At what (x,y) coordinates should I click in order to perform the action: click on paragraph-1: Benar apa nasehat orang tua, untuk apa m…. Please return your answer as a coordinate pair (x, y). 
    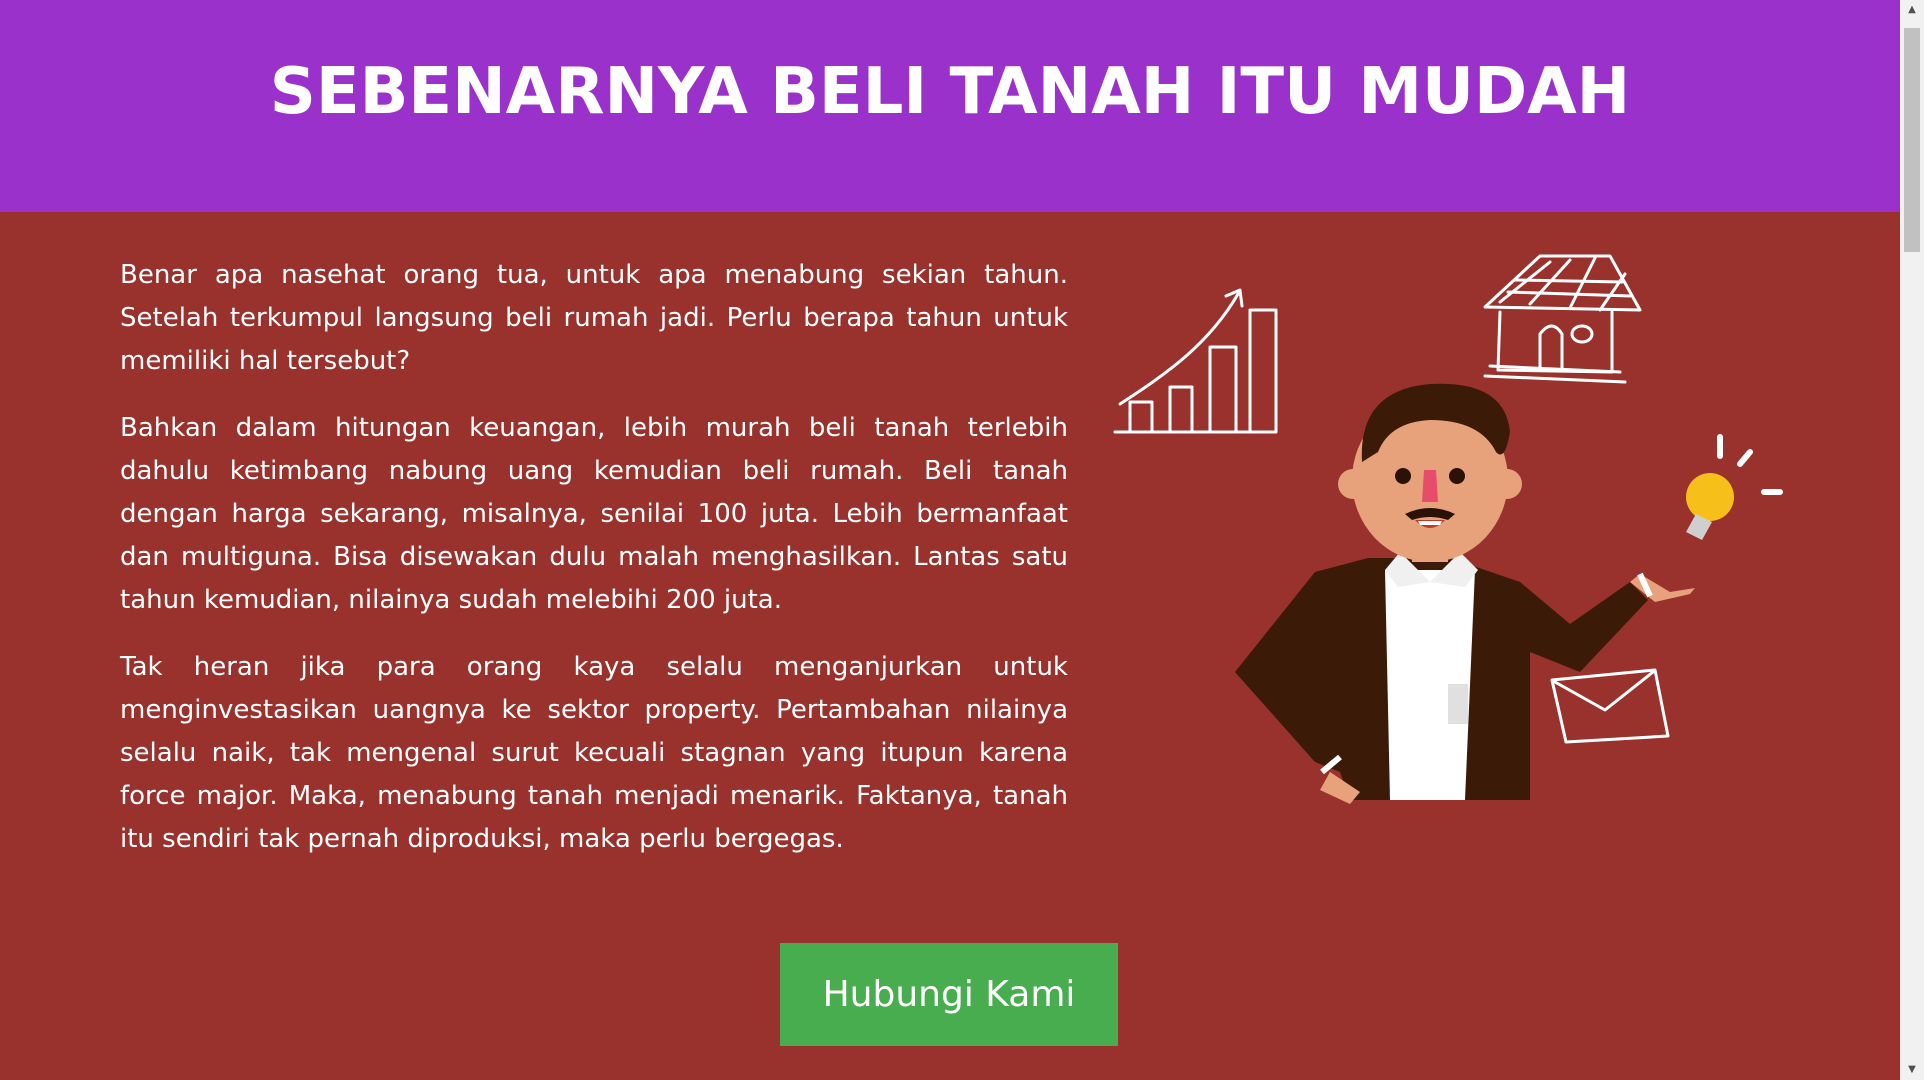
    Looking at the image, I should click on (594, 318).